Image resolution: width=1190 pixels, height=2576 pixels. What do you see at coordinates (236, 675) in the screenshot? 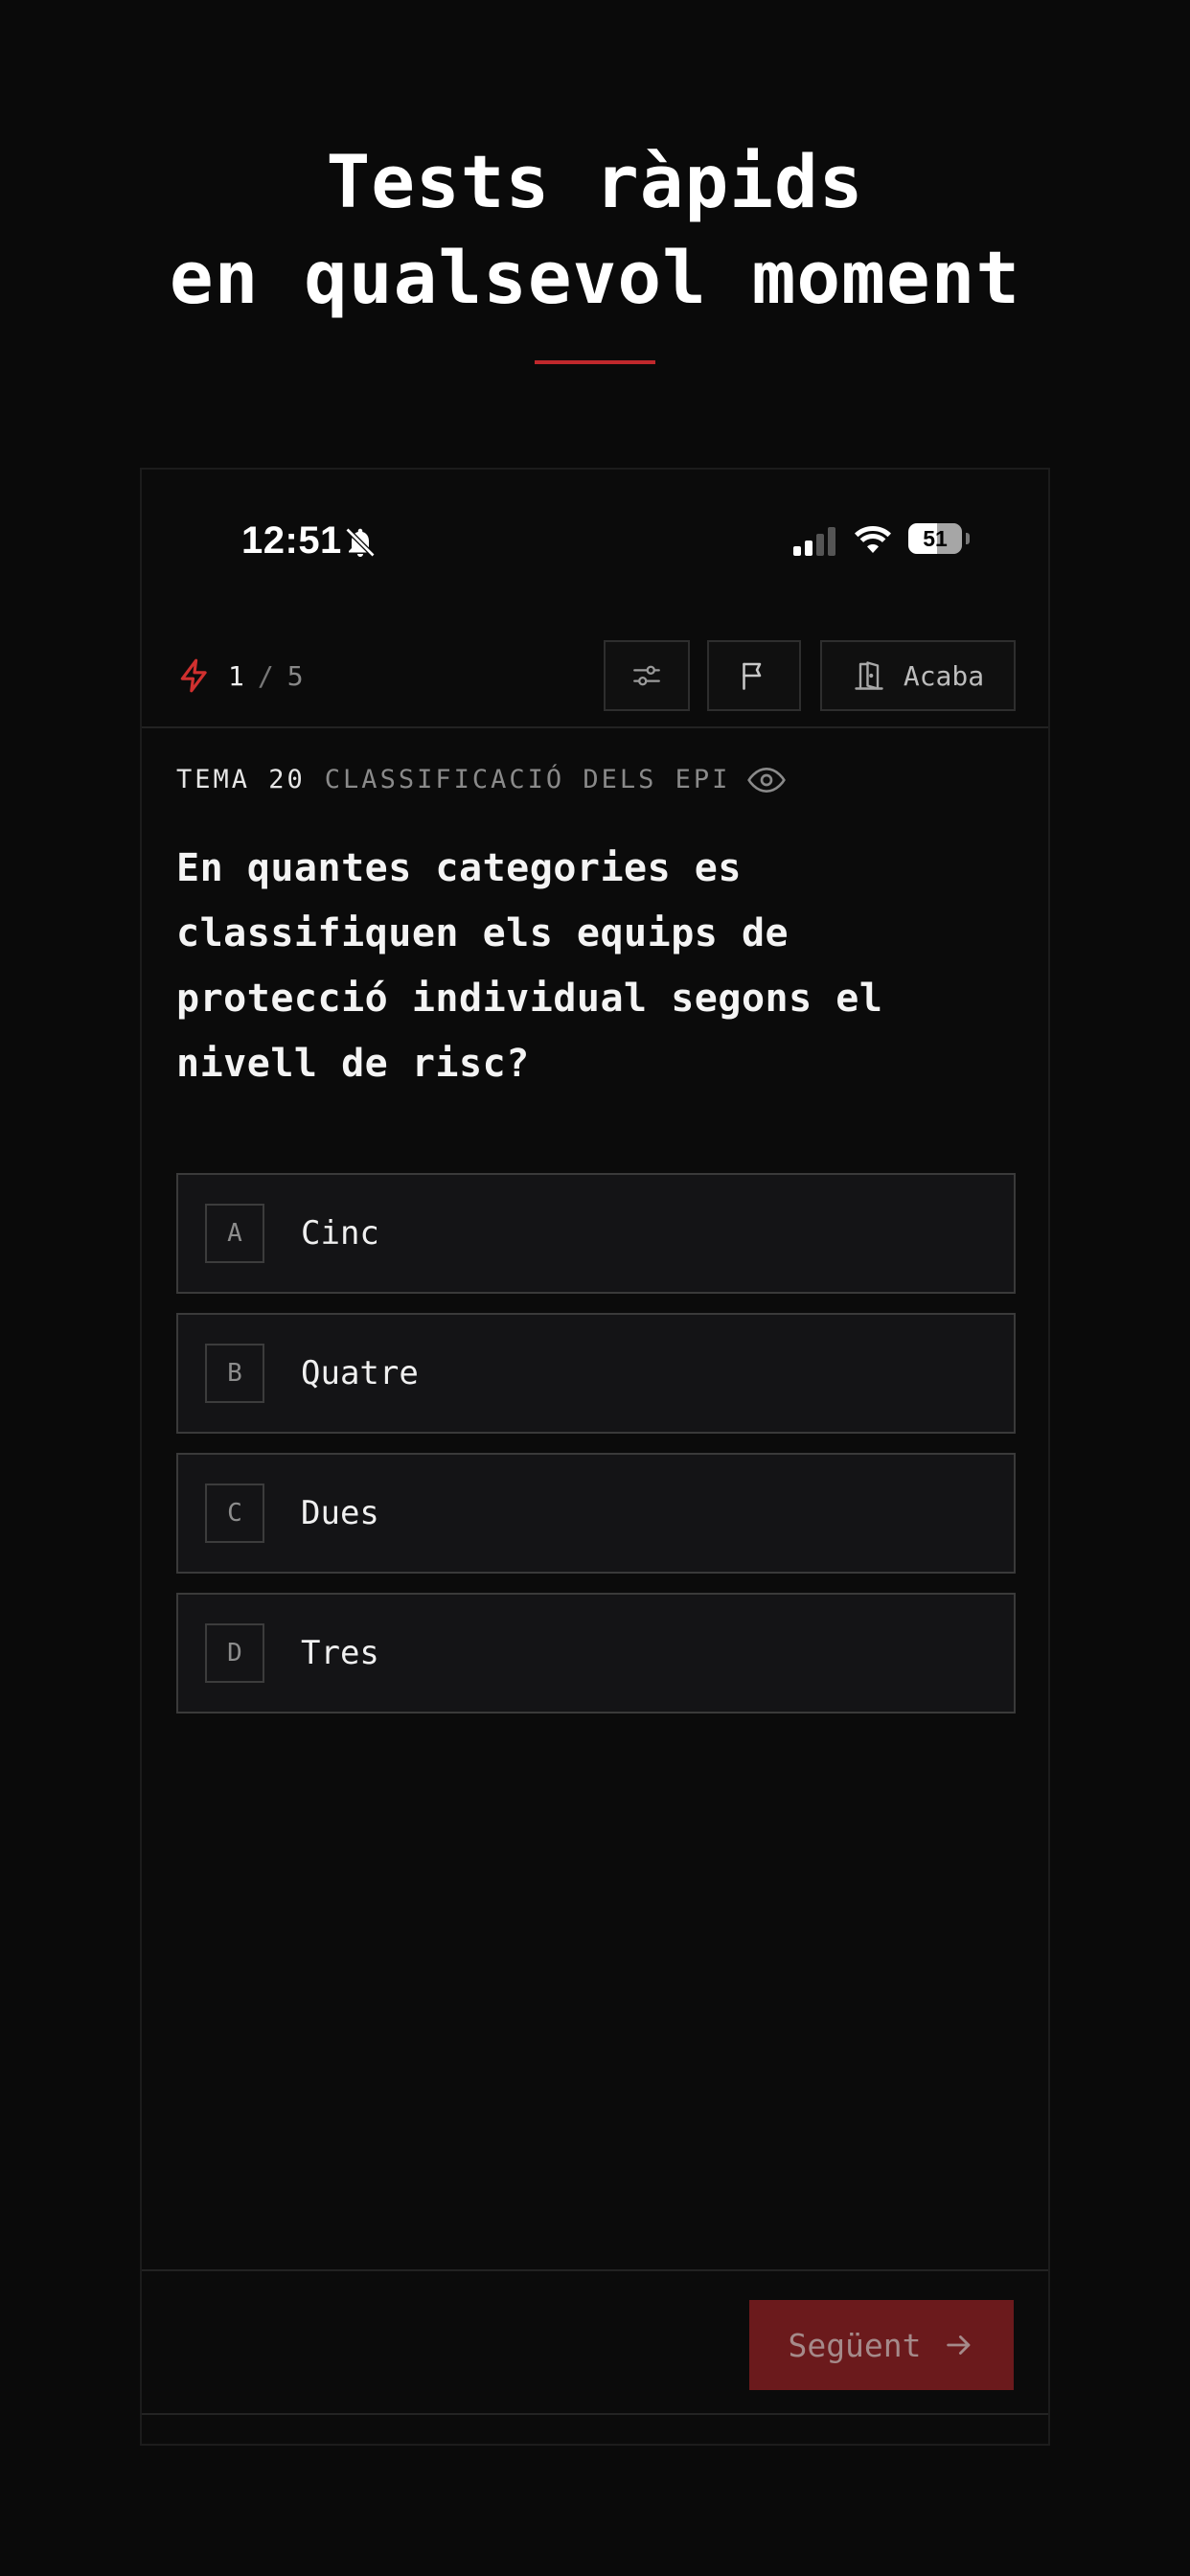
I see `progress-current: 1` at bounding box center [236, 675].